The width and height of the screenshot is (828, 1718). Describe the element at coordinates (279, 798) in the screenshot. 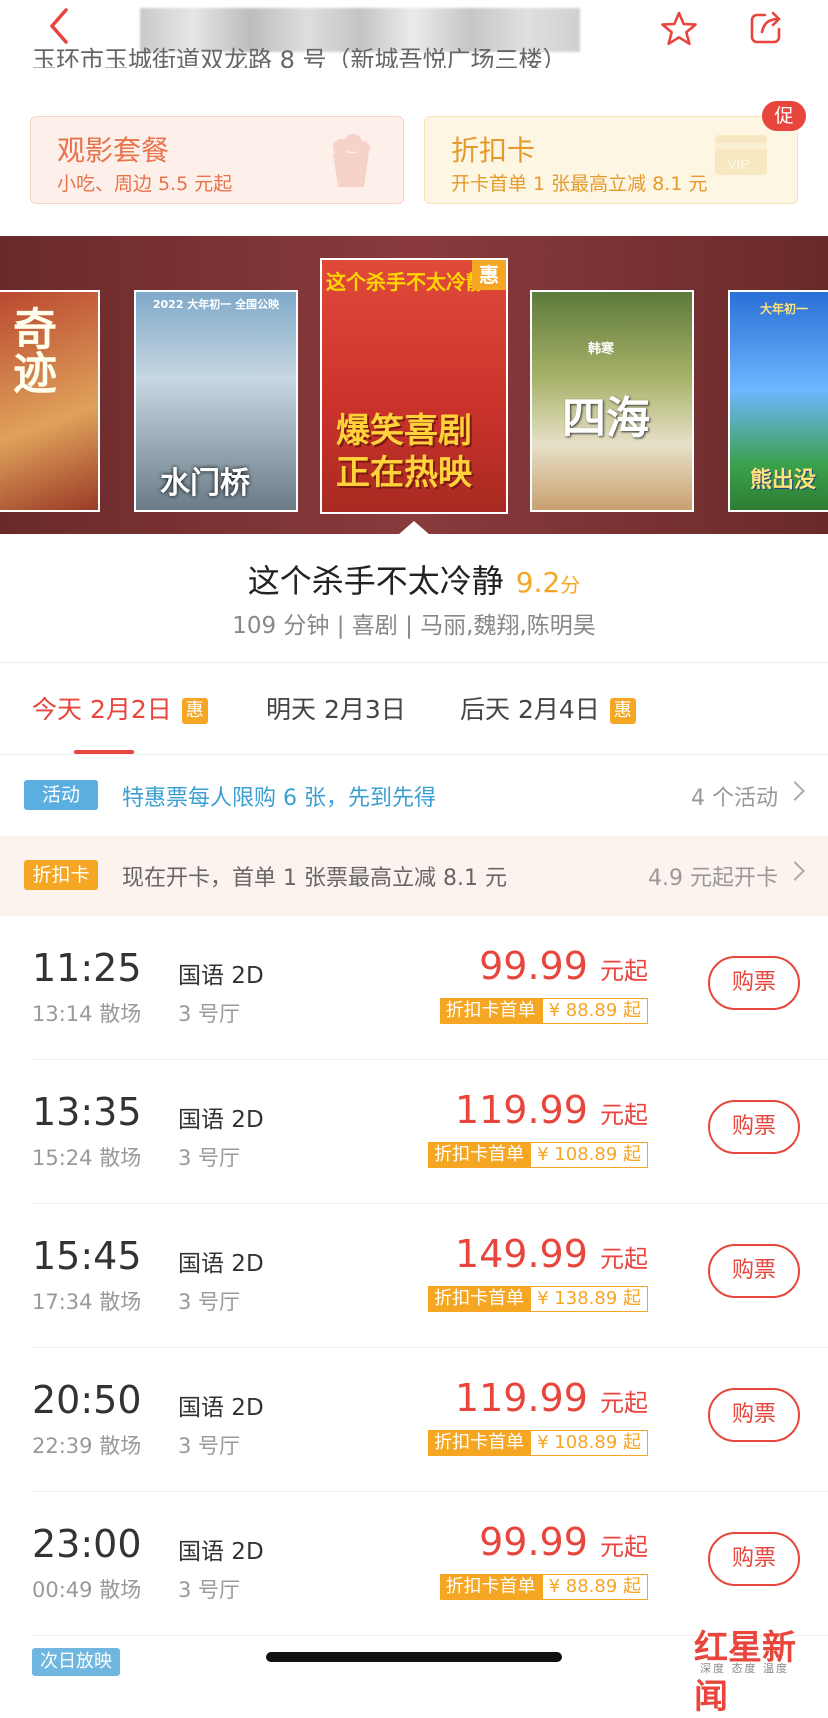

I see `activity-text: 特惠票每人限购 6 张，先到先得` at that location.